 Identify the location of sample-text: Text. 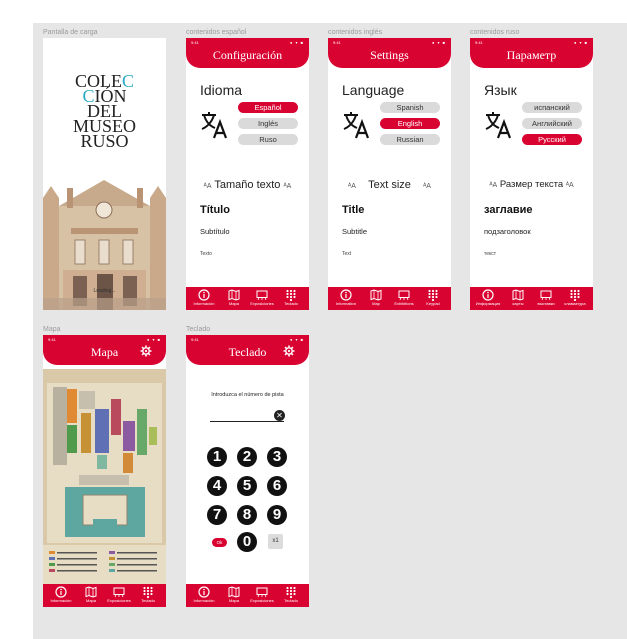
(347, 254).